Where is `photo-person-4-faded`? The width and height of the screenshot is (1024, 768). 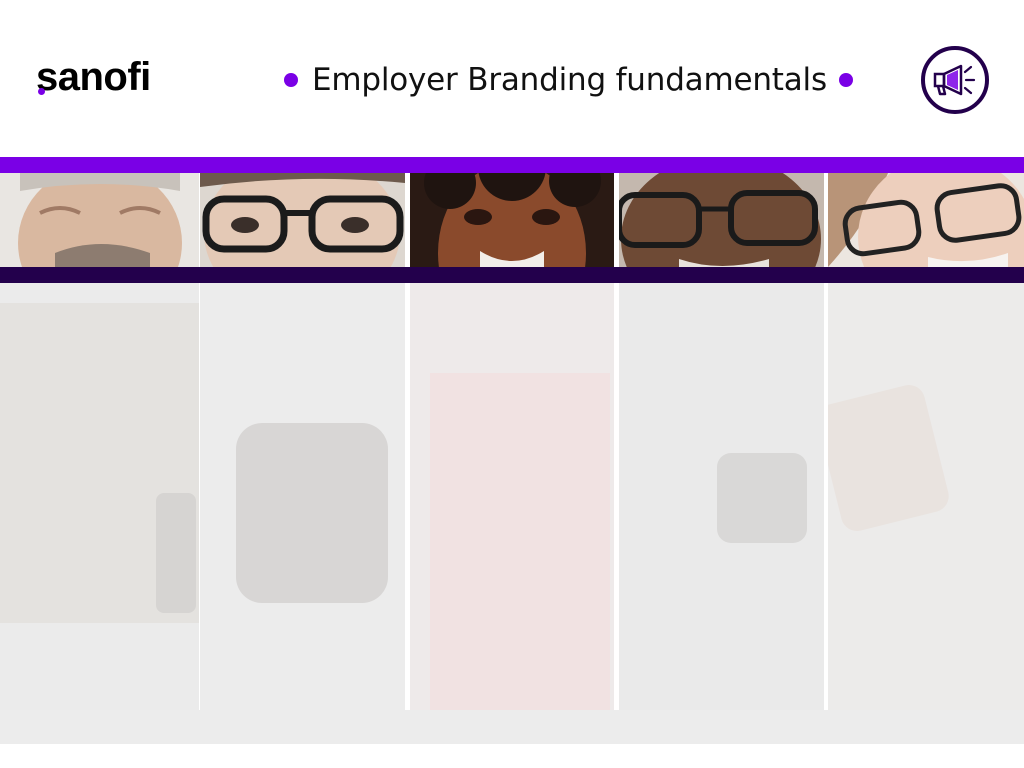 photo-person-4-faded is located at coordinates (721, 496).